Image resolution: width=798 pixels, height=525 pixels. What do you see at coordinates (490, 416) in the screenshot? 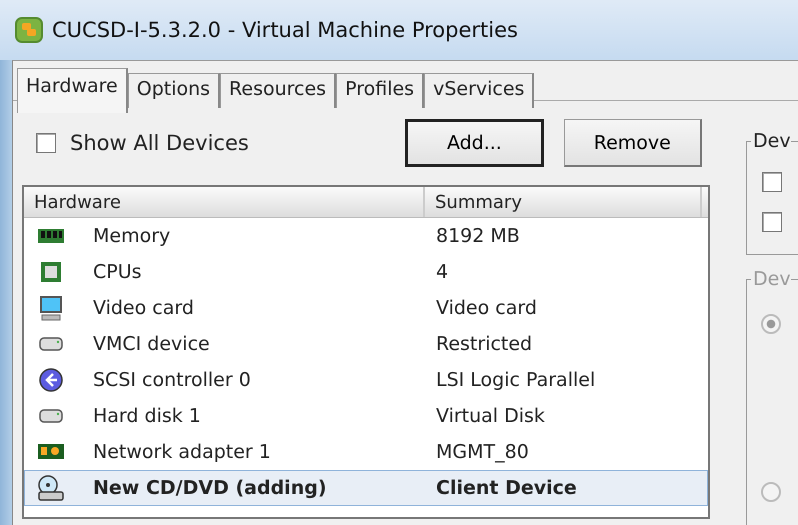
I see `table-cell: Virtual Disk` at bounding box center [490, 416].